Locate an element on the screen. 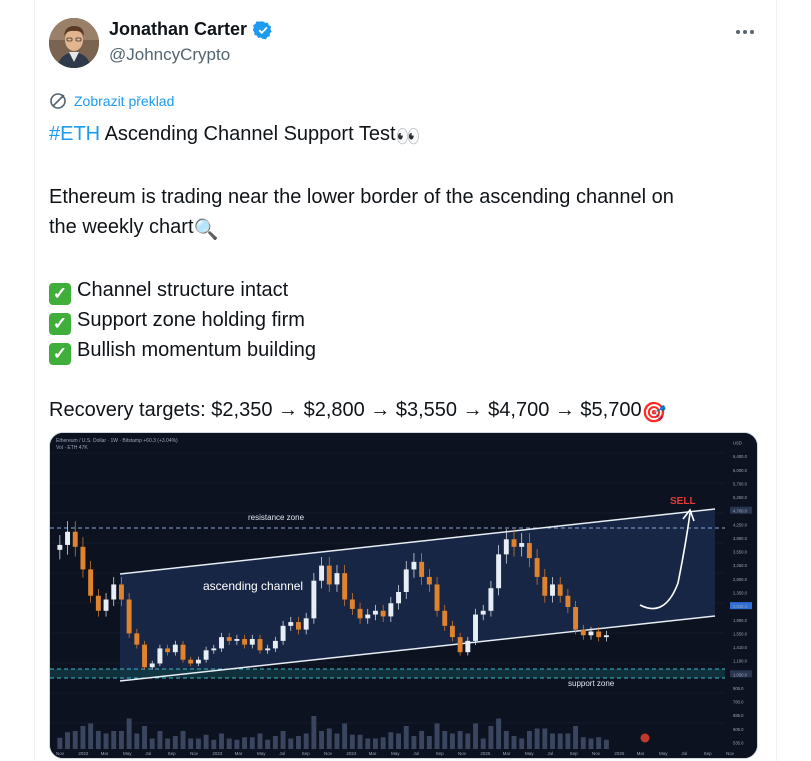 The image size is (811, 761). hashtag-link: #ETH is located at coordinates (74, 134).